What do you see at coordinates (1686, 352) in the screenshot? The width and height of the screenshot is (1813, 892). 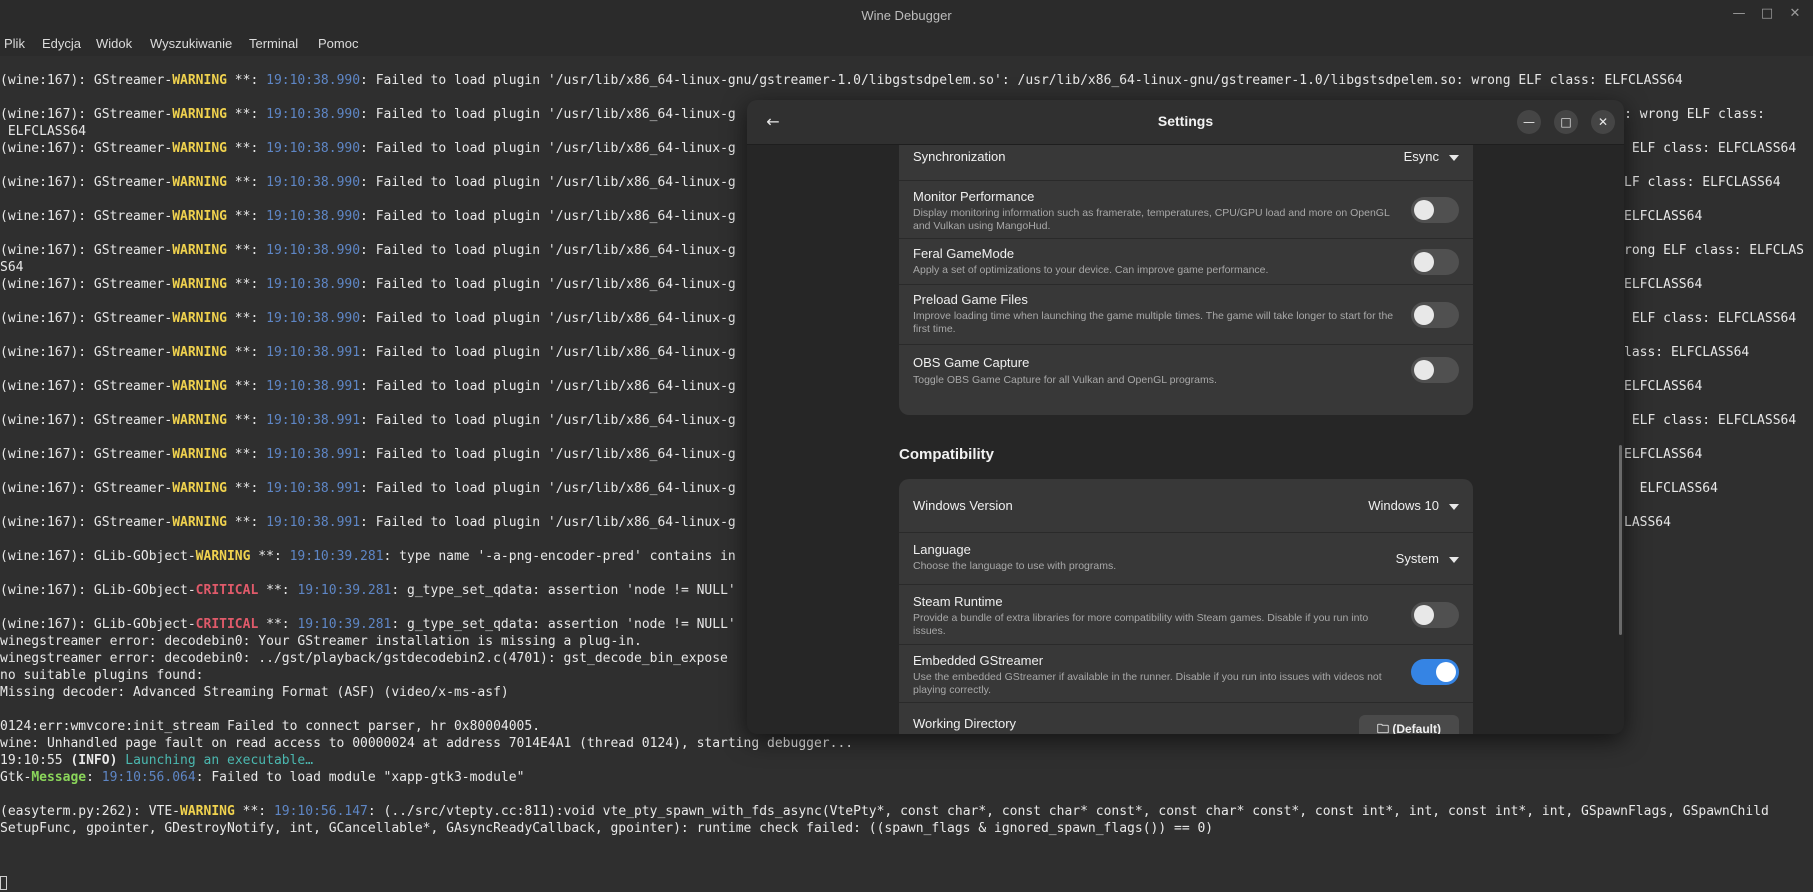 I see `terminal-line: lass: ELFCLASS64` at bounding box center [1686, 352].